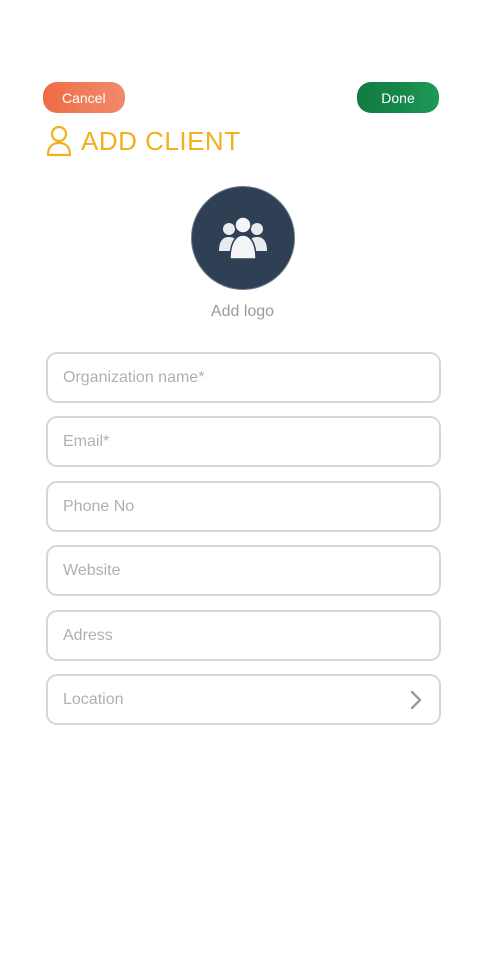 Image resolution: width=485 pixels, height=970 pixels. I want to click on website-input, so click(243, 570).